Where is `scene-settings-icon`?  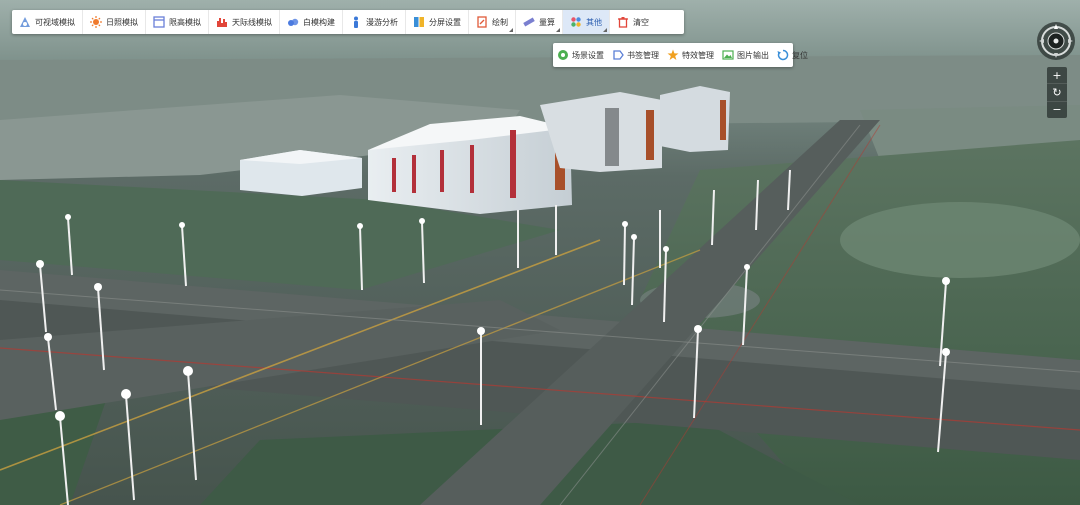 scene-settings-icon is located at coordinates (563, 55).